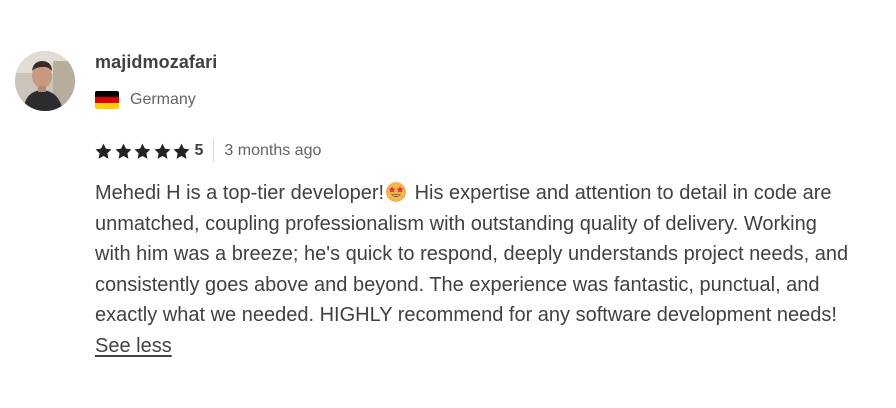  What do you see at coordinates (163, 99) in the screenshot?
I see `country-name: Germany` at bounding box center [163, 99].